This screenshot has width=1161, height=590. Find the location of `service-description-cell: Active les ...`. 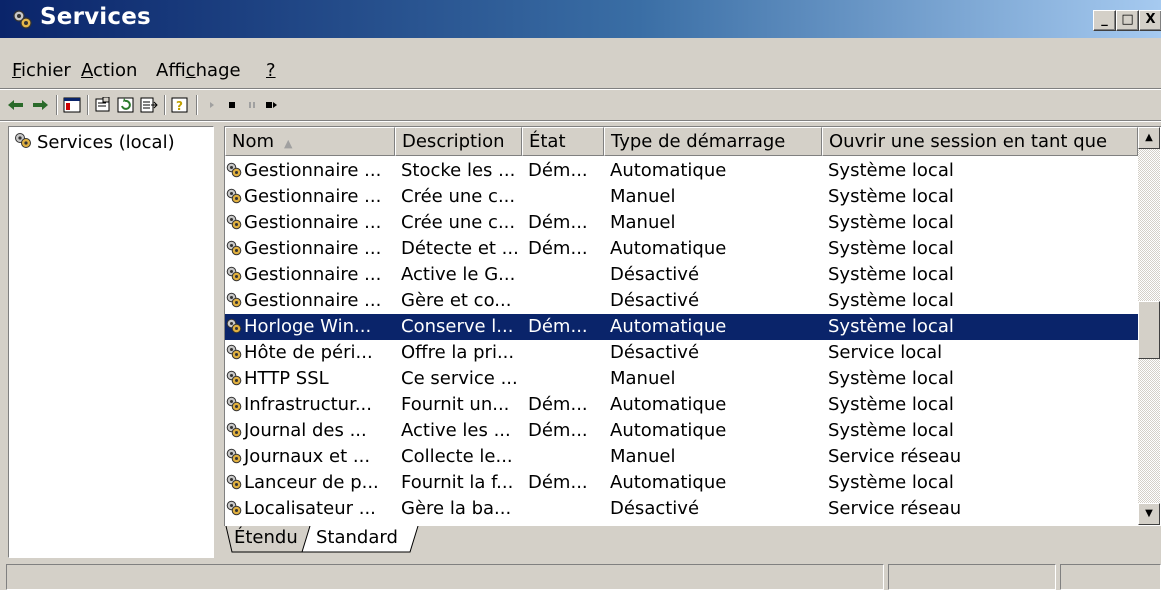

service-description-cell: Active les ... is located at coordinates (456, 430).